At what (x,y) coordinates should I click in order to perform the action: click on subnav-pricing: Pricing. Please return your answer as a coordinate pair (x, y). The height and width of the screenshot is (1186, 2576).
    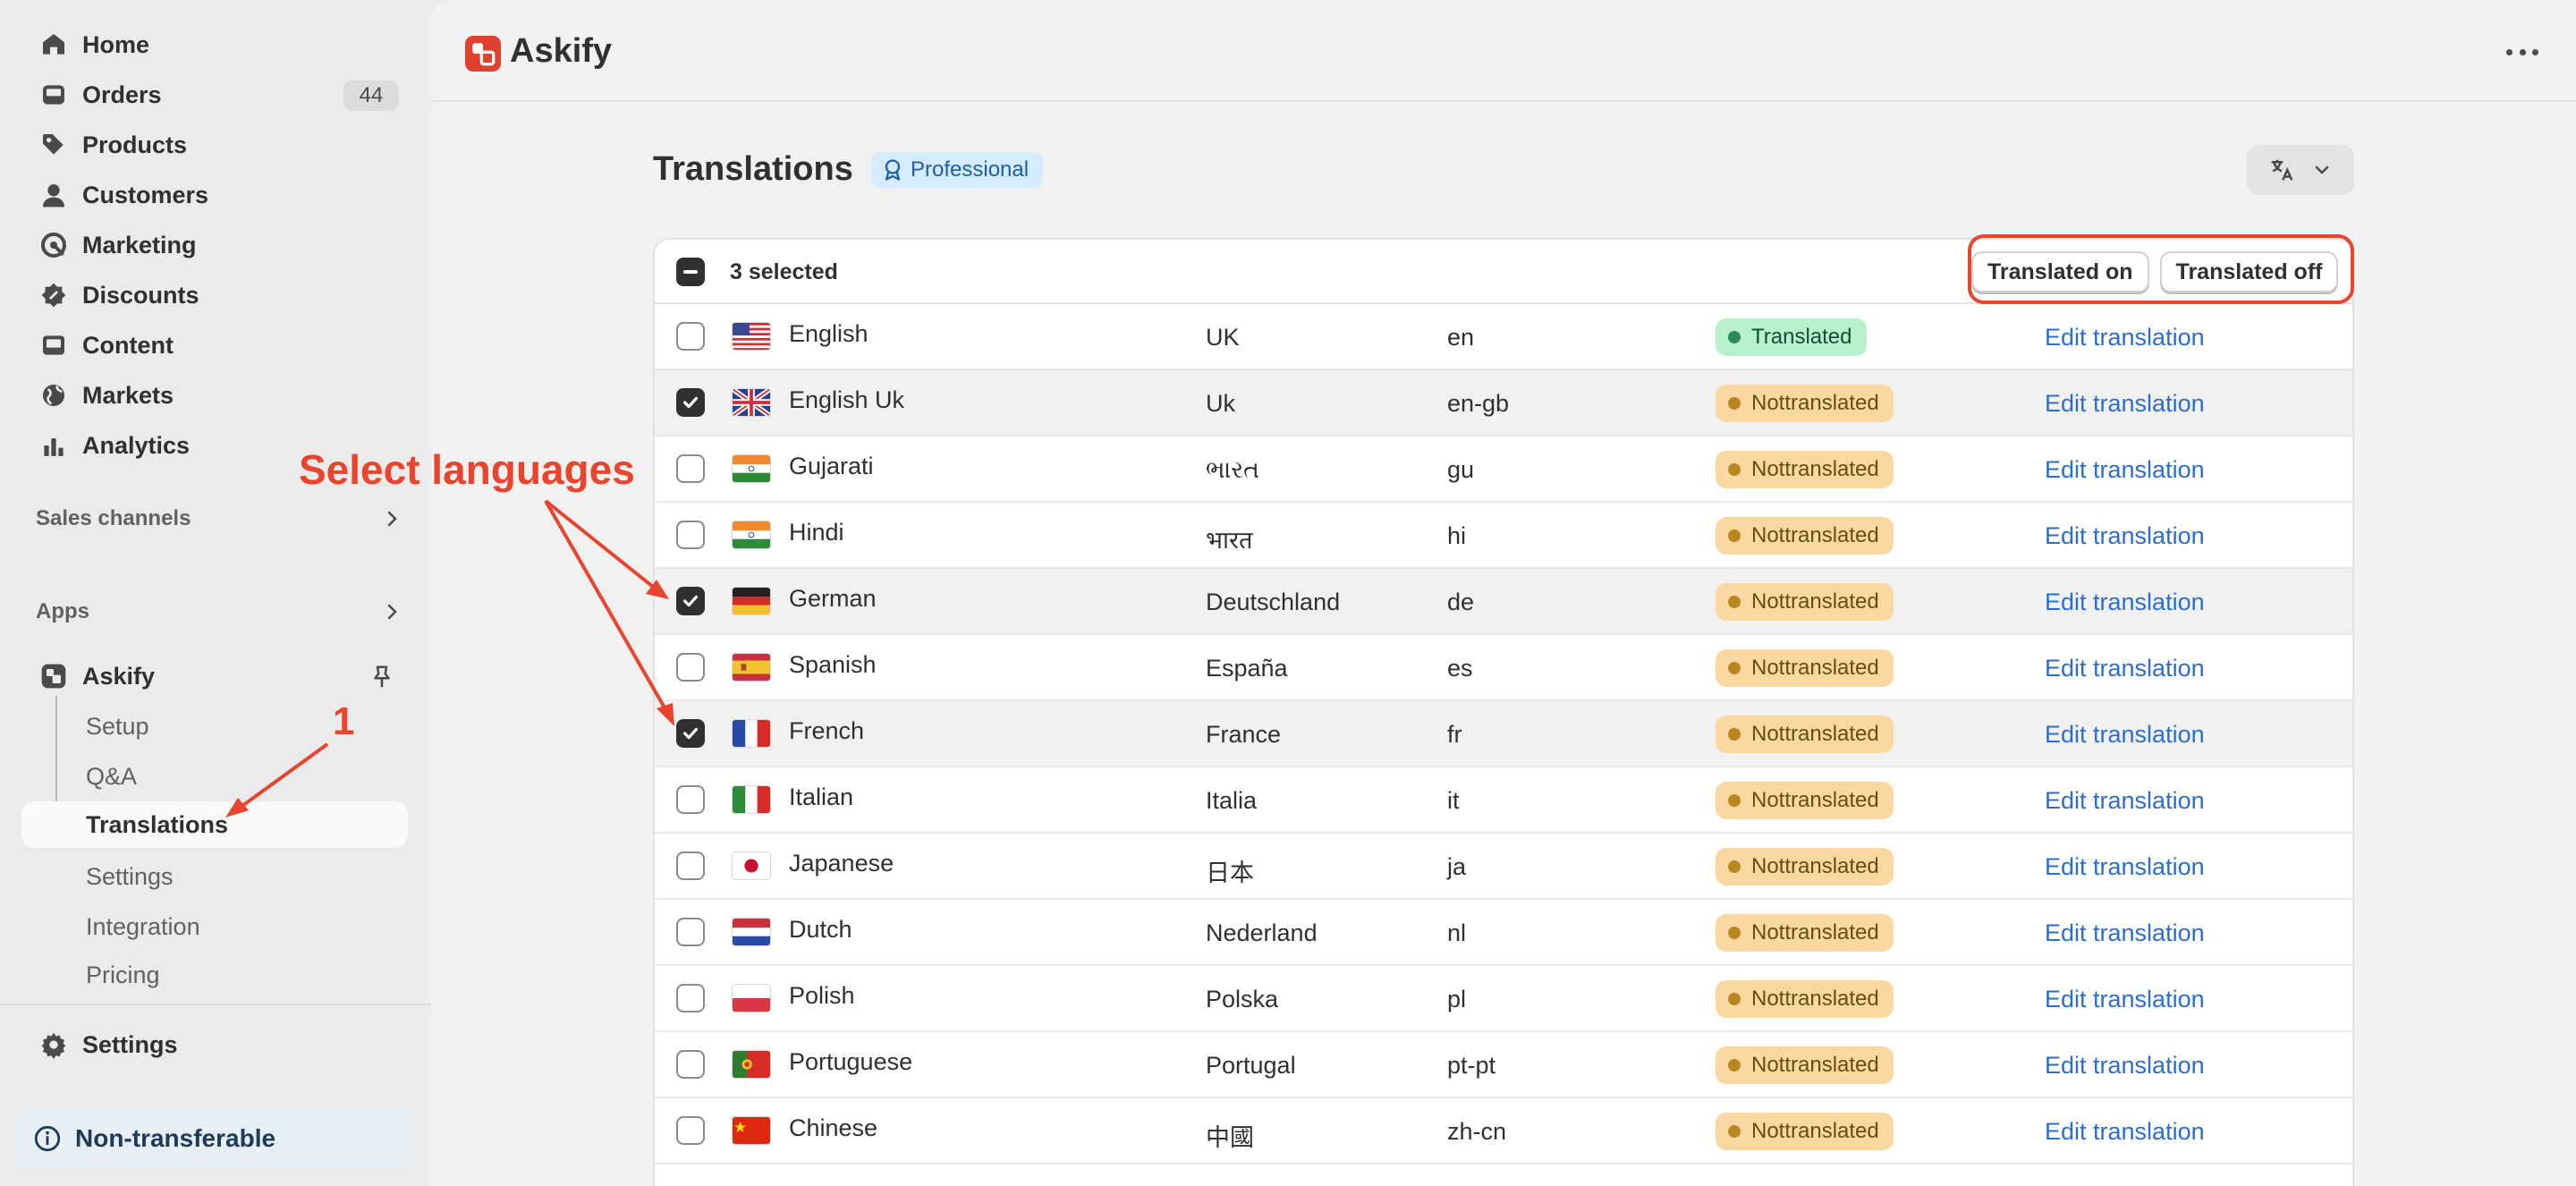
    Looking at the image, I should click on (214, 975).